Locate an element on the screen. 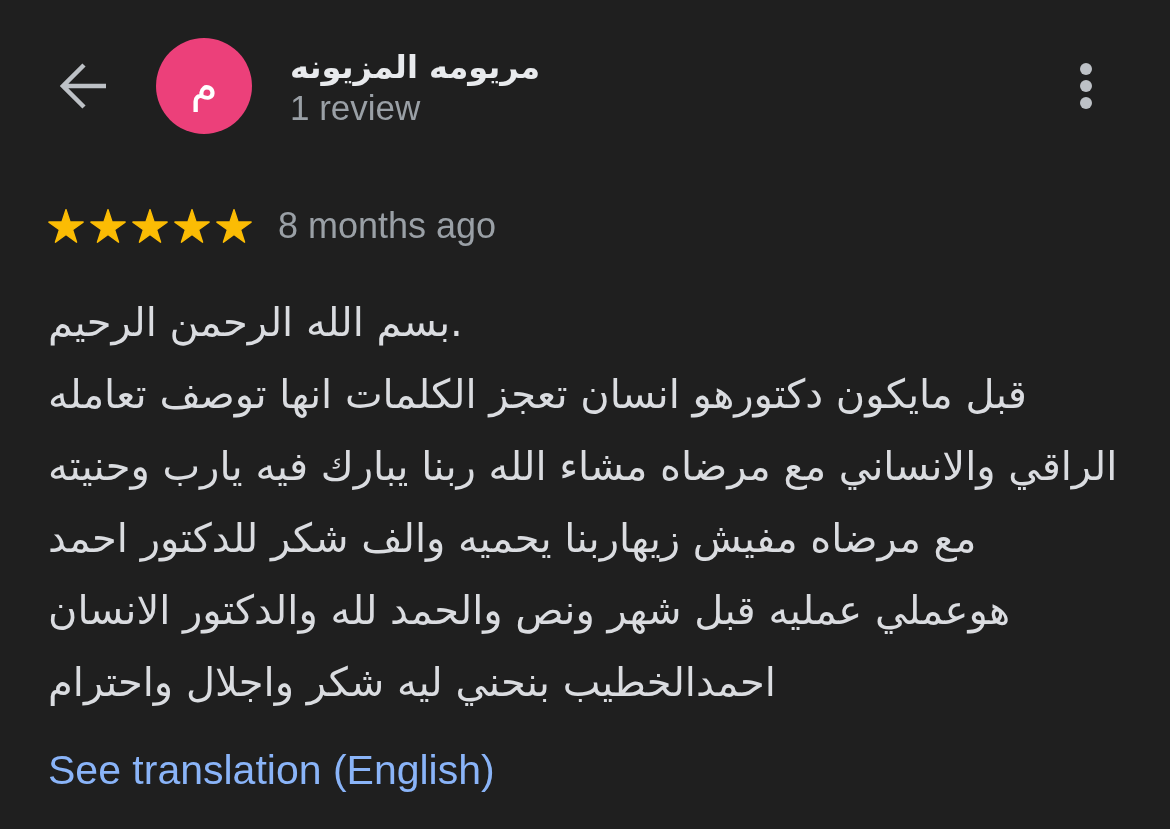 The image size is (1170, 829). more-vertical-icon is located at coordinates (1086, 86).